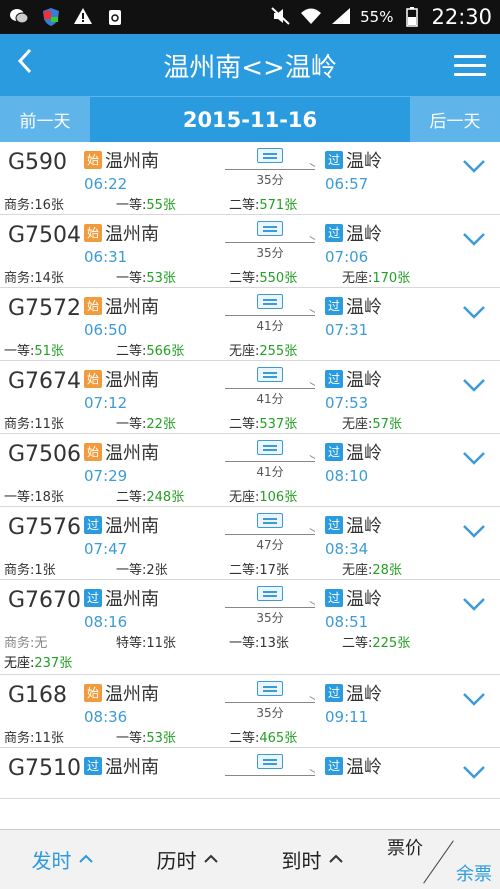 Image resolution: width=500 pixels, height=889 pixels. I want to click on arrival-time: 07:53, so click(347, 403).